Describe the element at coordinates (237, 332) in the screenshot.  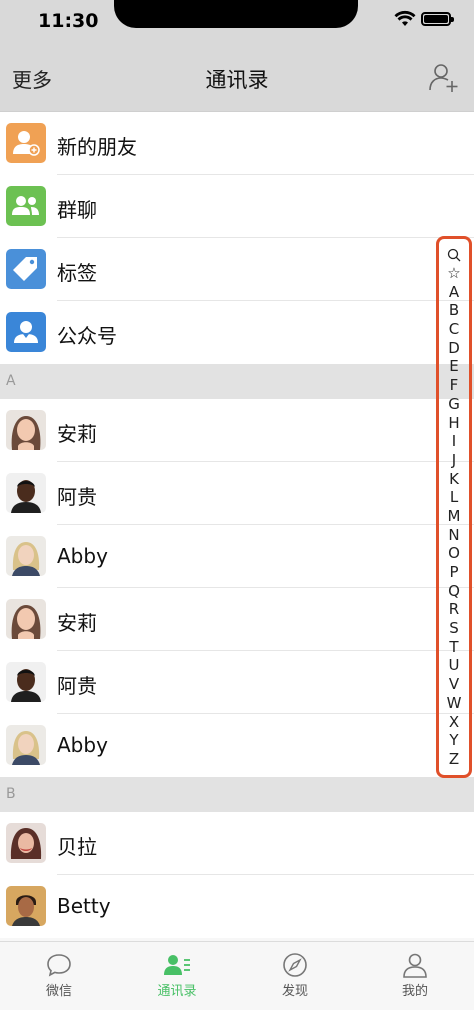
I see `official-accounts-row: 公众号` at that location.